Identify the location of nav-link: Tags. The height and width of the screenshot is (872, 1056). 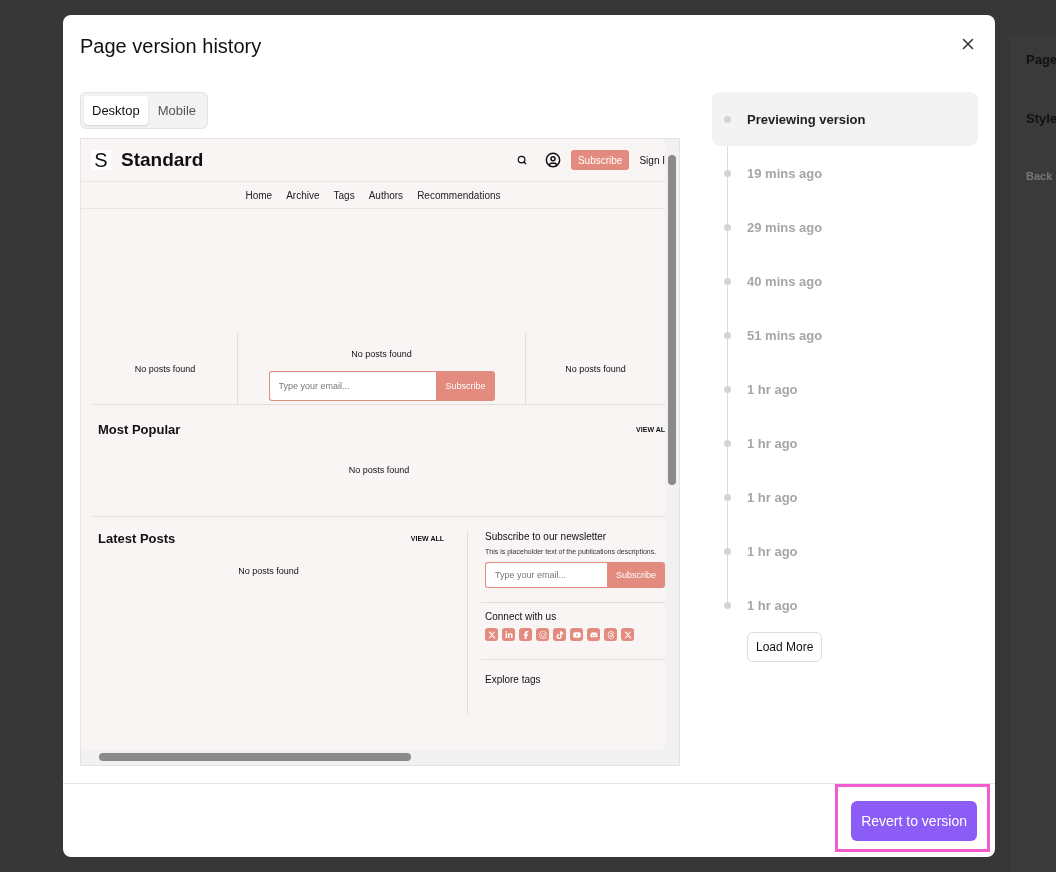
(344, 195).